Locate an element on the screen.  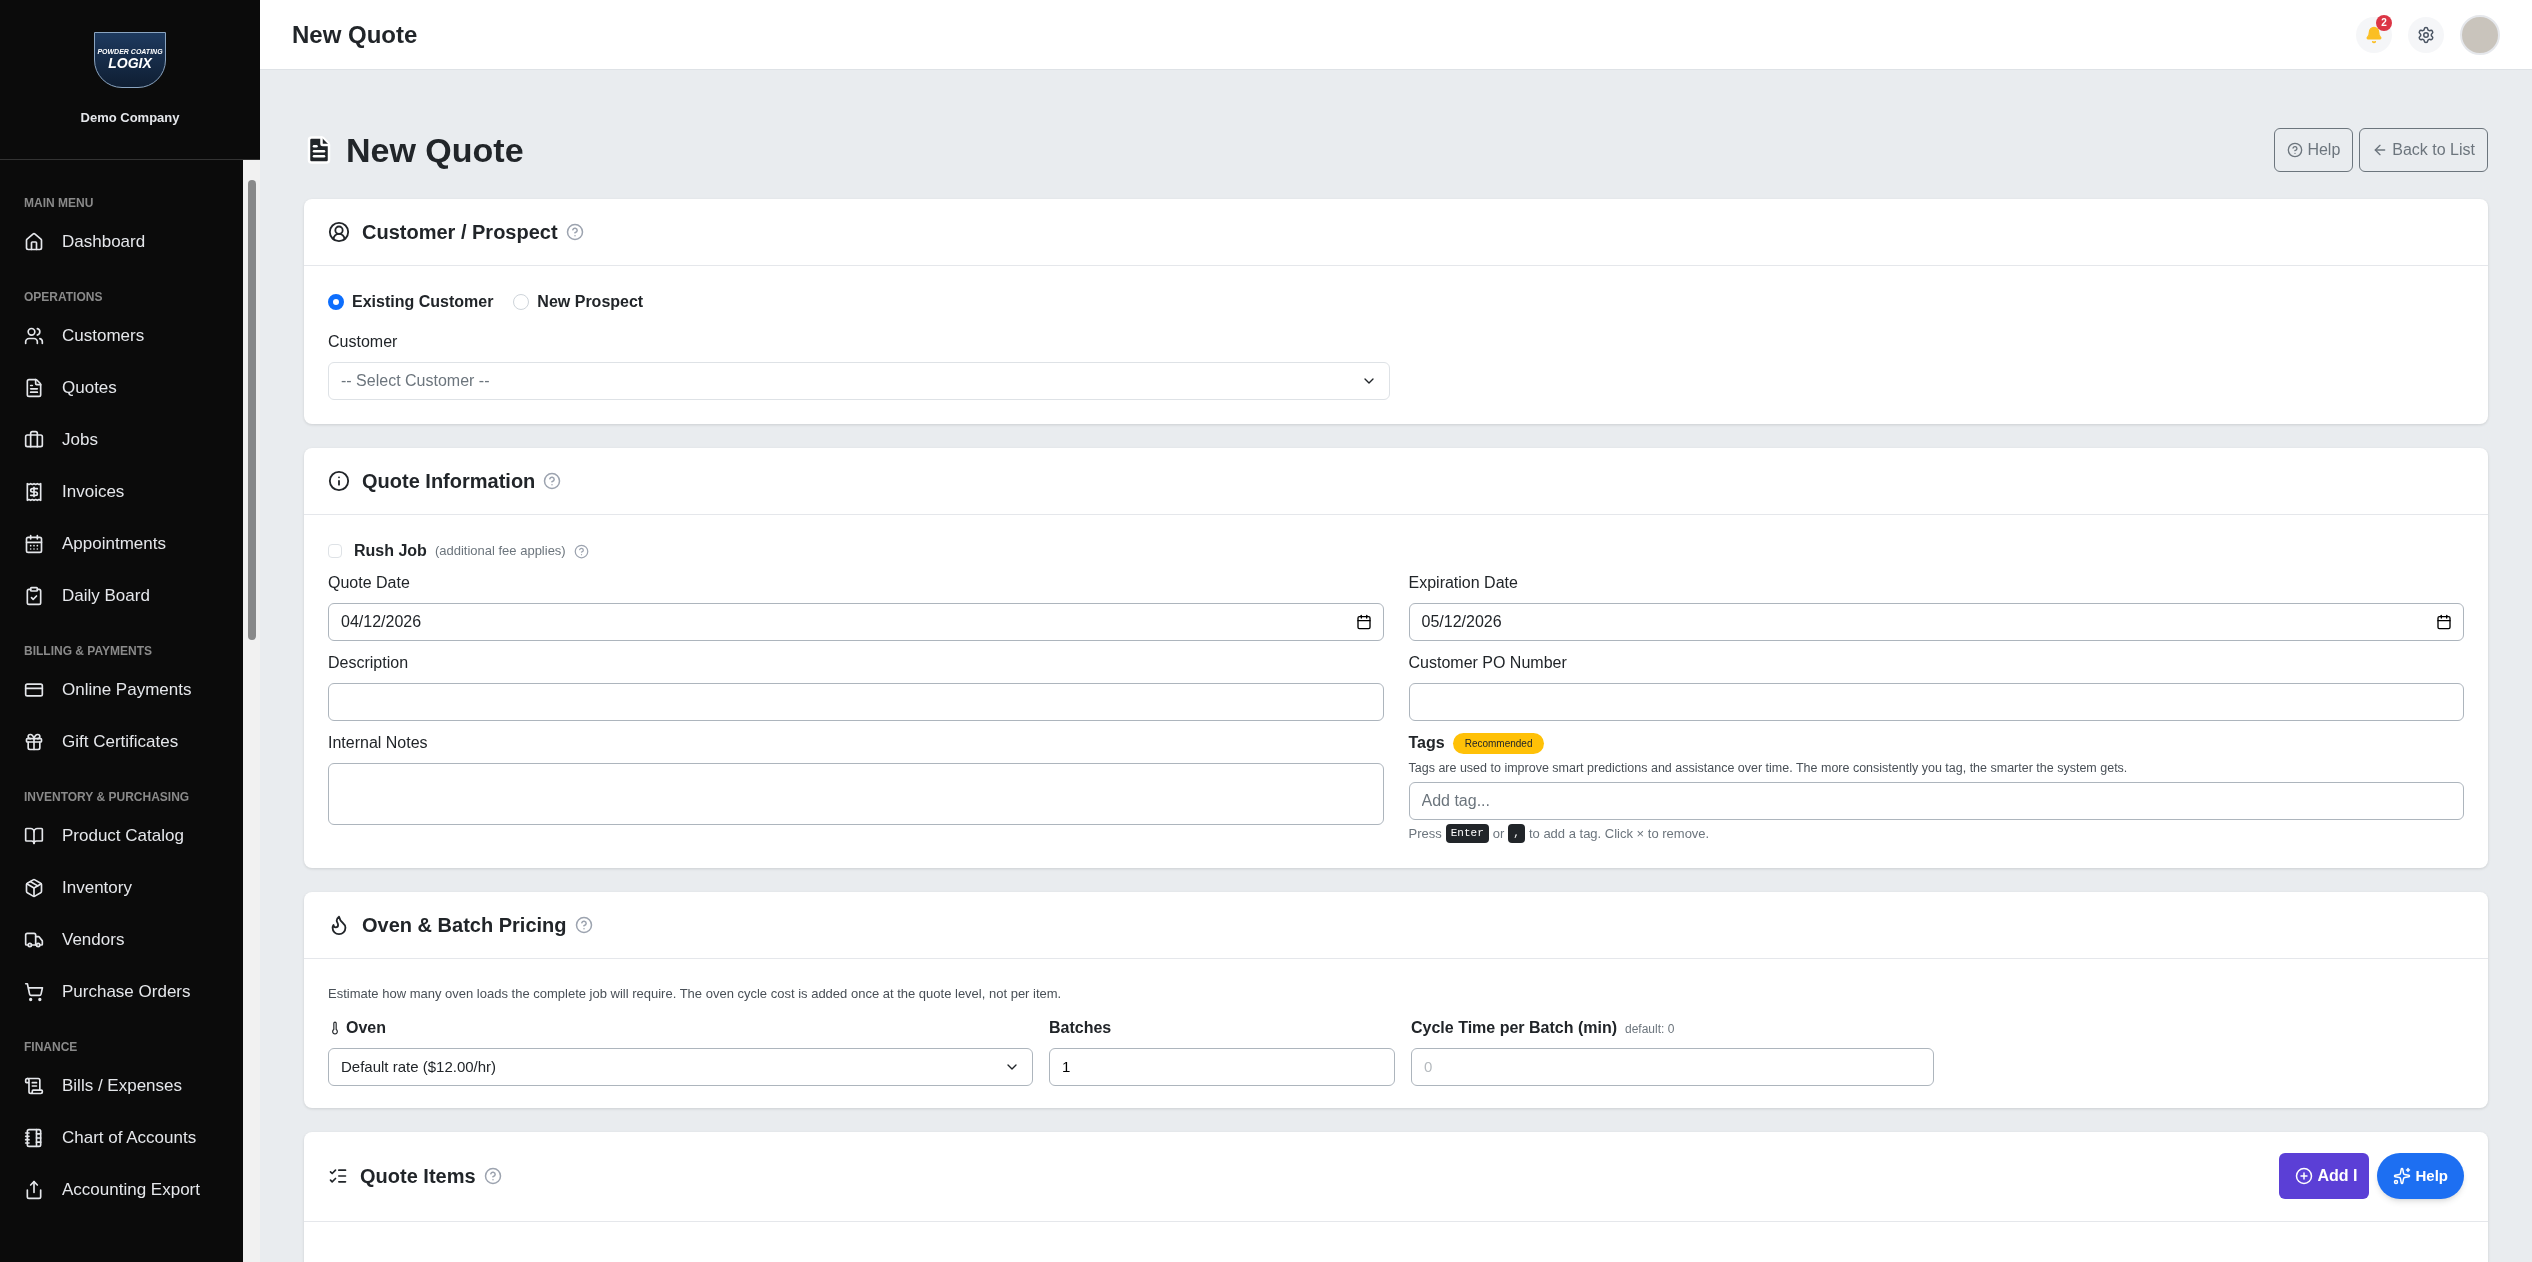
tags-help-text: to add a tag. Click × to remove. is located at coordinates (1619, 833).